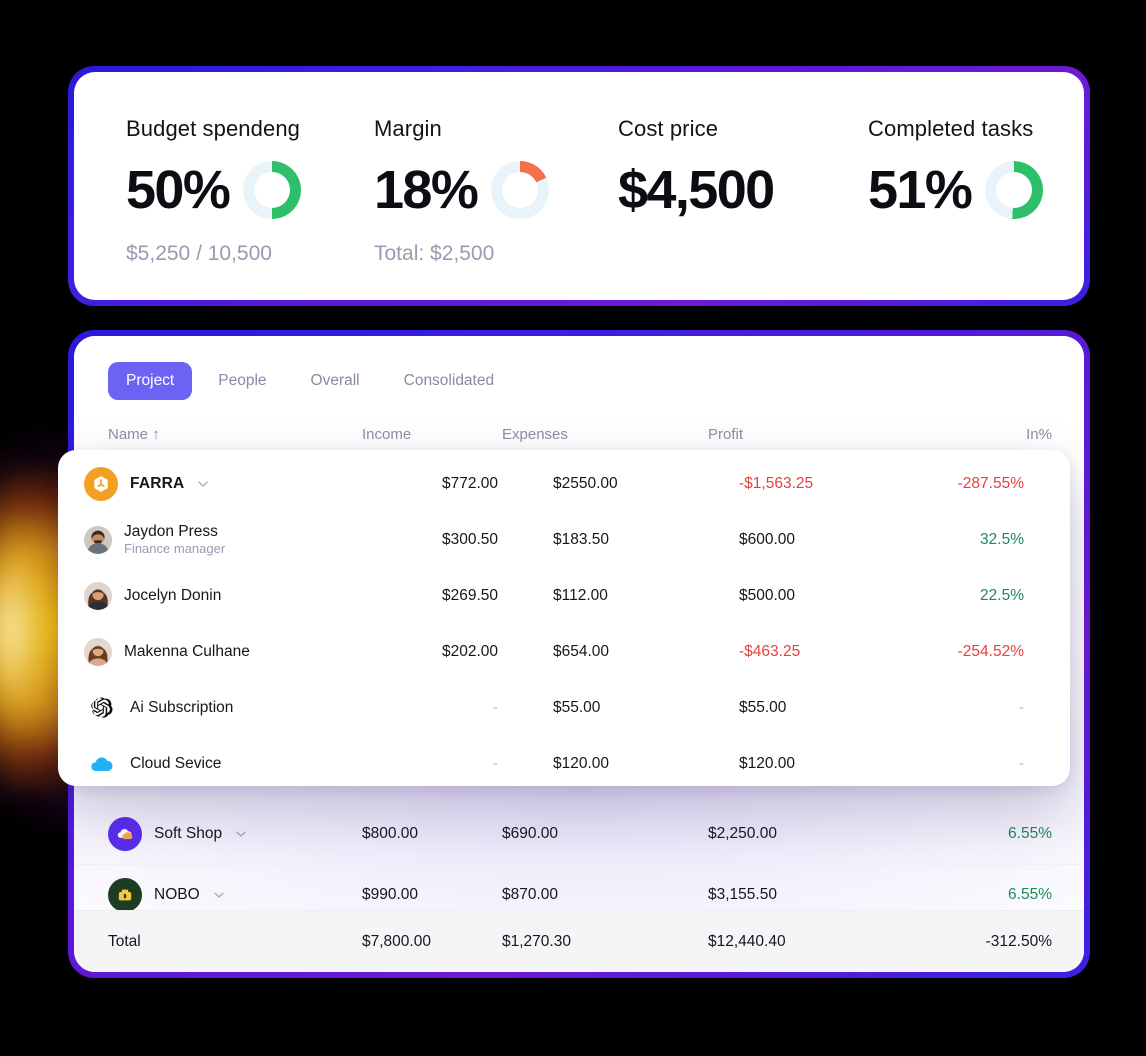 Image resolution: width=1146 pixels, height=1056 pixels. What do you see at coordinates (530, 894) in the screenshot?
I see `row-expenses: $870.00` at bounding box center [530, 894].